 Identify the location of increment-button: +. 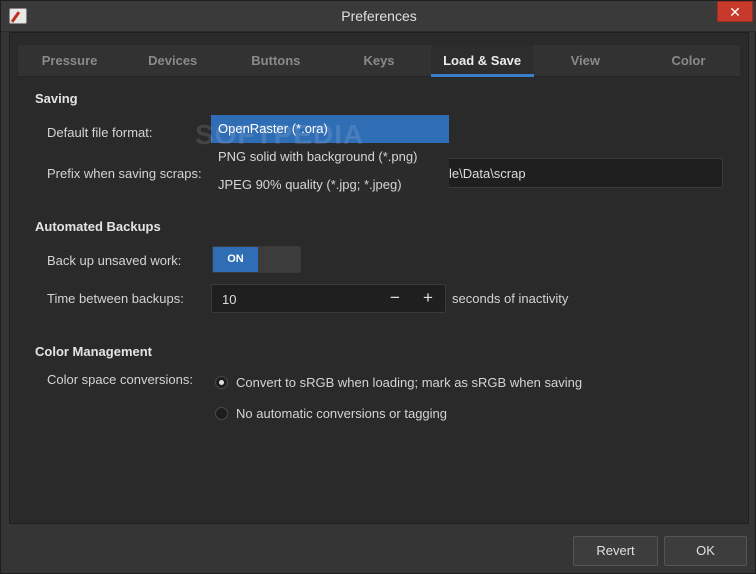
(428, 298).